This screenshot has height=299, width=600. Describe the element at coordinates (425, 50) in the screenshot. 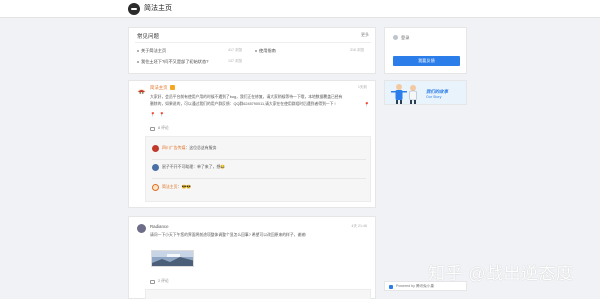

I see `user-card: 登录 我要反馈` at that location.